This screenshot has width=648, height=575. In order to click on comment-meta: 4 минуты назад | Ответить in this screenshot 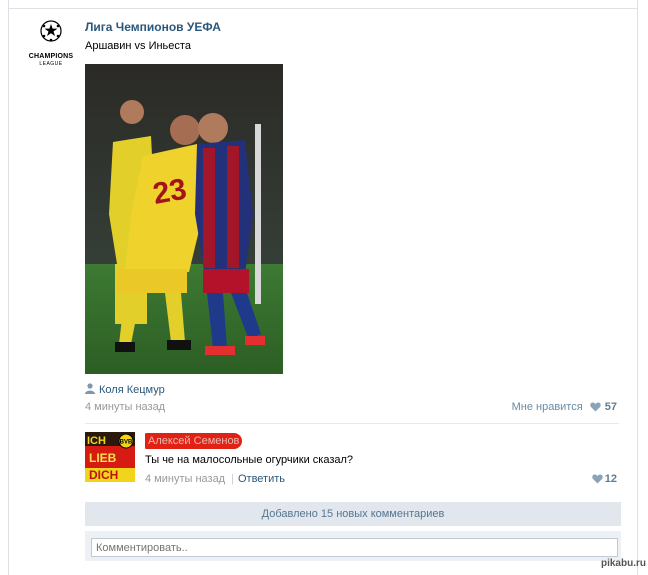, I will do `click(215, 479)`.